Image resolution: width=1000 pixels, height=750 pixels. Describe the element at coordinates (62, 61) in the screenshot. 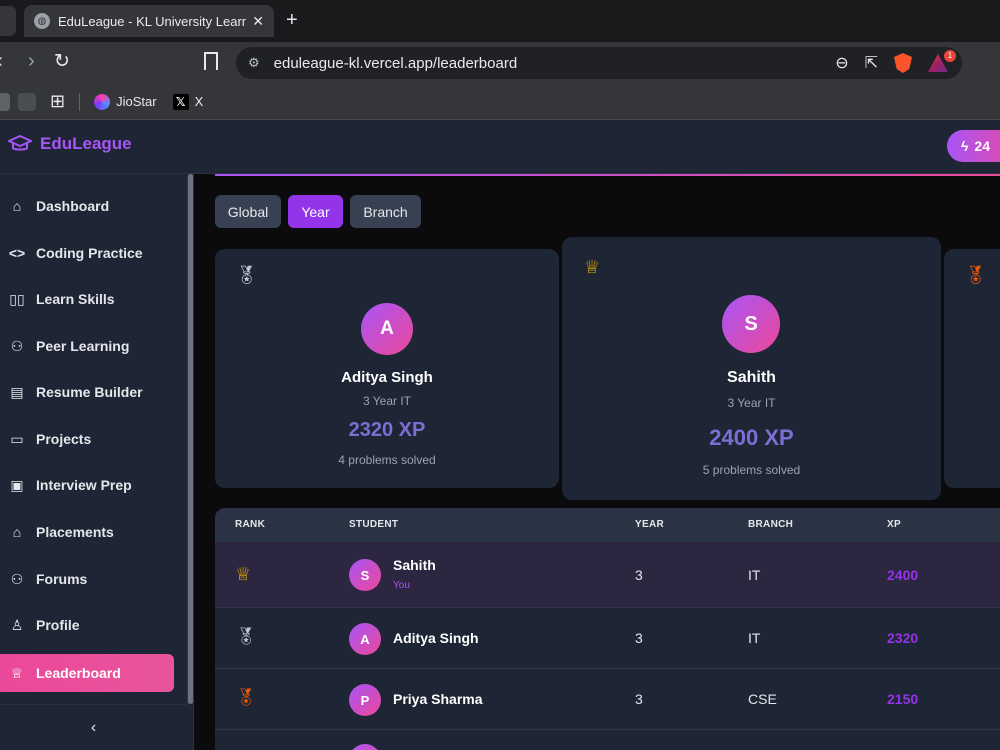

I see `reload-icon: ↻` at that location.